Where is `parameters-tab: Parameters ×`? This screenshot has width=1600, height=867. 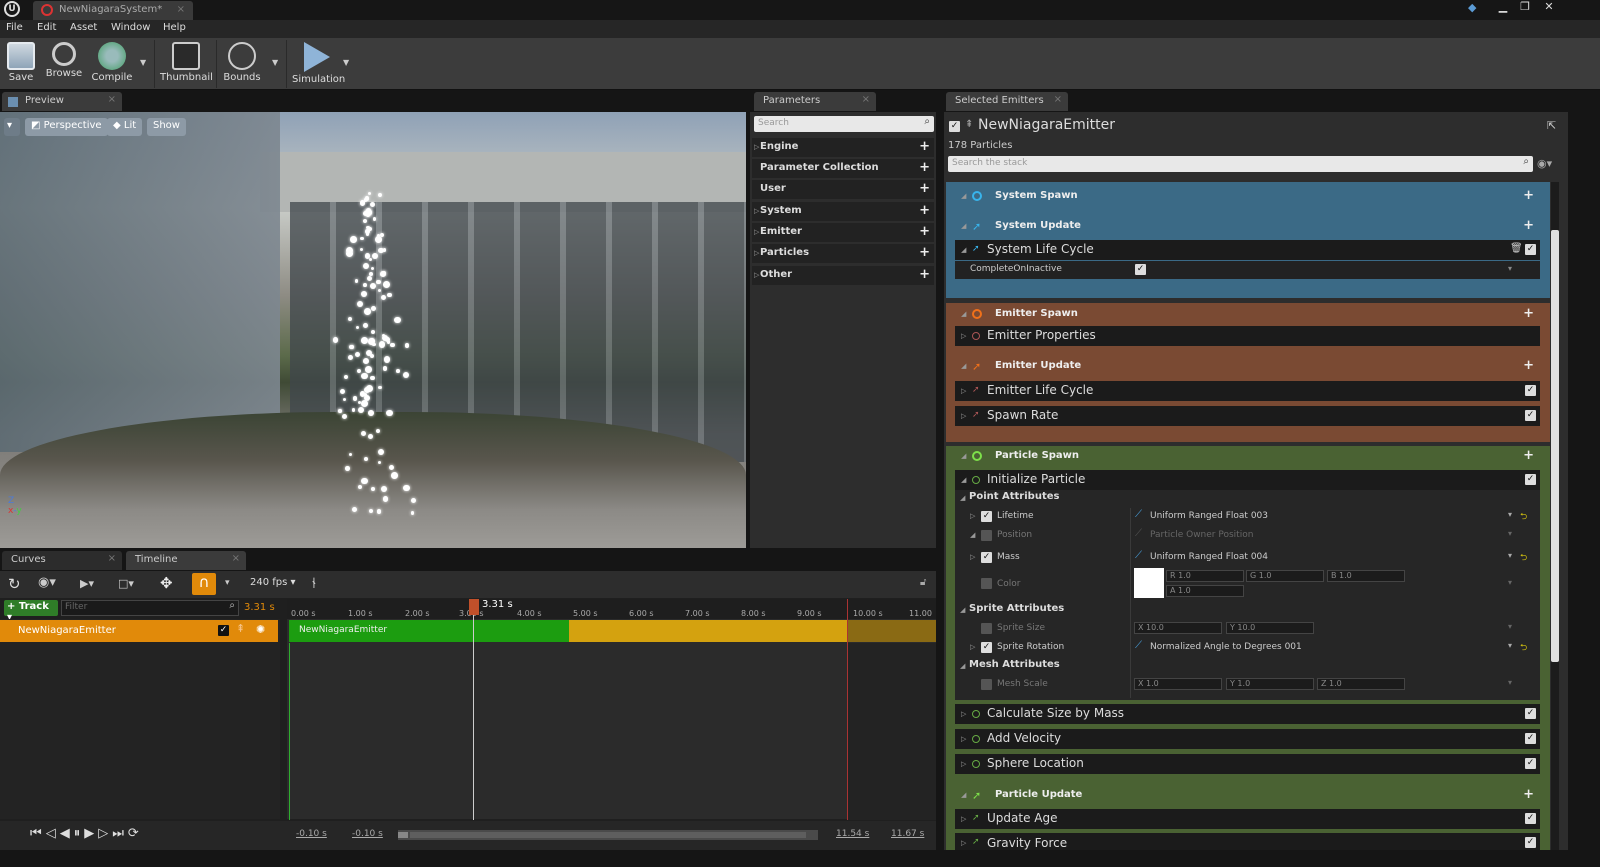
parameters-tab: Parameters × is located at coordinates (815, 101).